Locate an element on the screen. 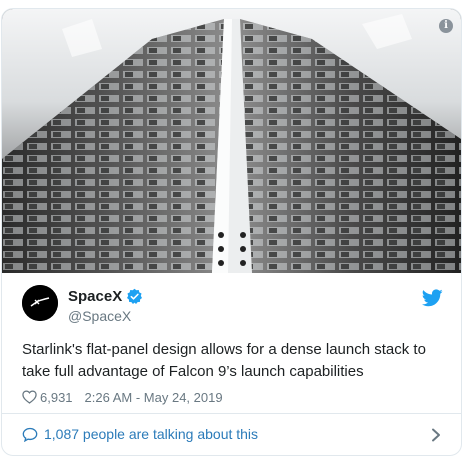 The height and width of the screenshot is (461, 465). conversation-link: 1,087 people are talking about this is located at coordinates (151, 434).